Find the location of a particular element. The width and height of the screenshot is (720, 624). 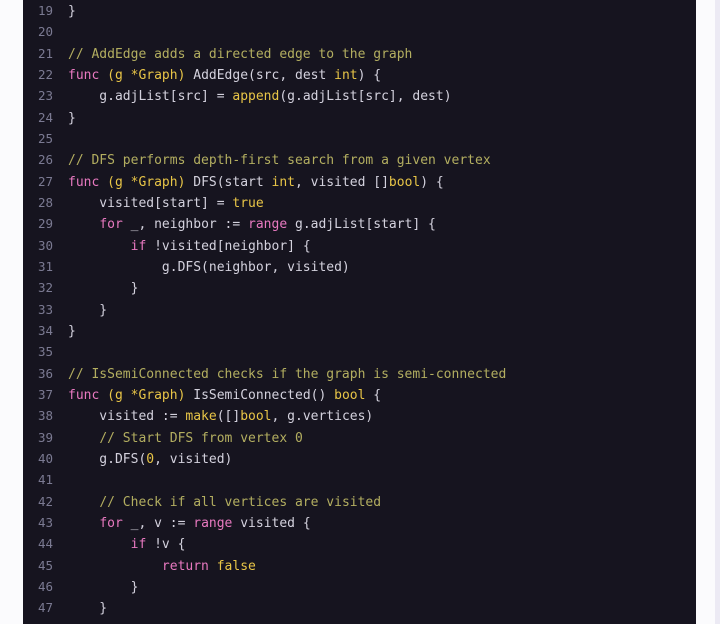

code-token: , visited) is located at coordinates (193, 459).